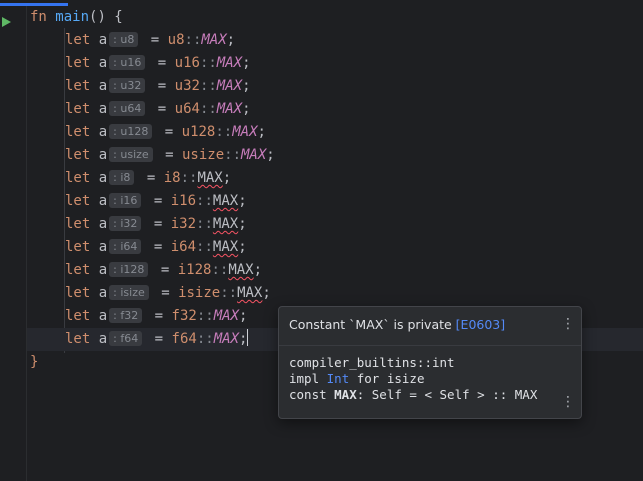 The width and height of the screenshot is (643, 481). I want to click on type-name: u64, so click(187, 109).